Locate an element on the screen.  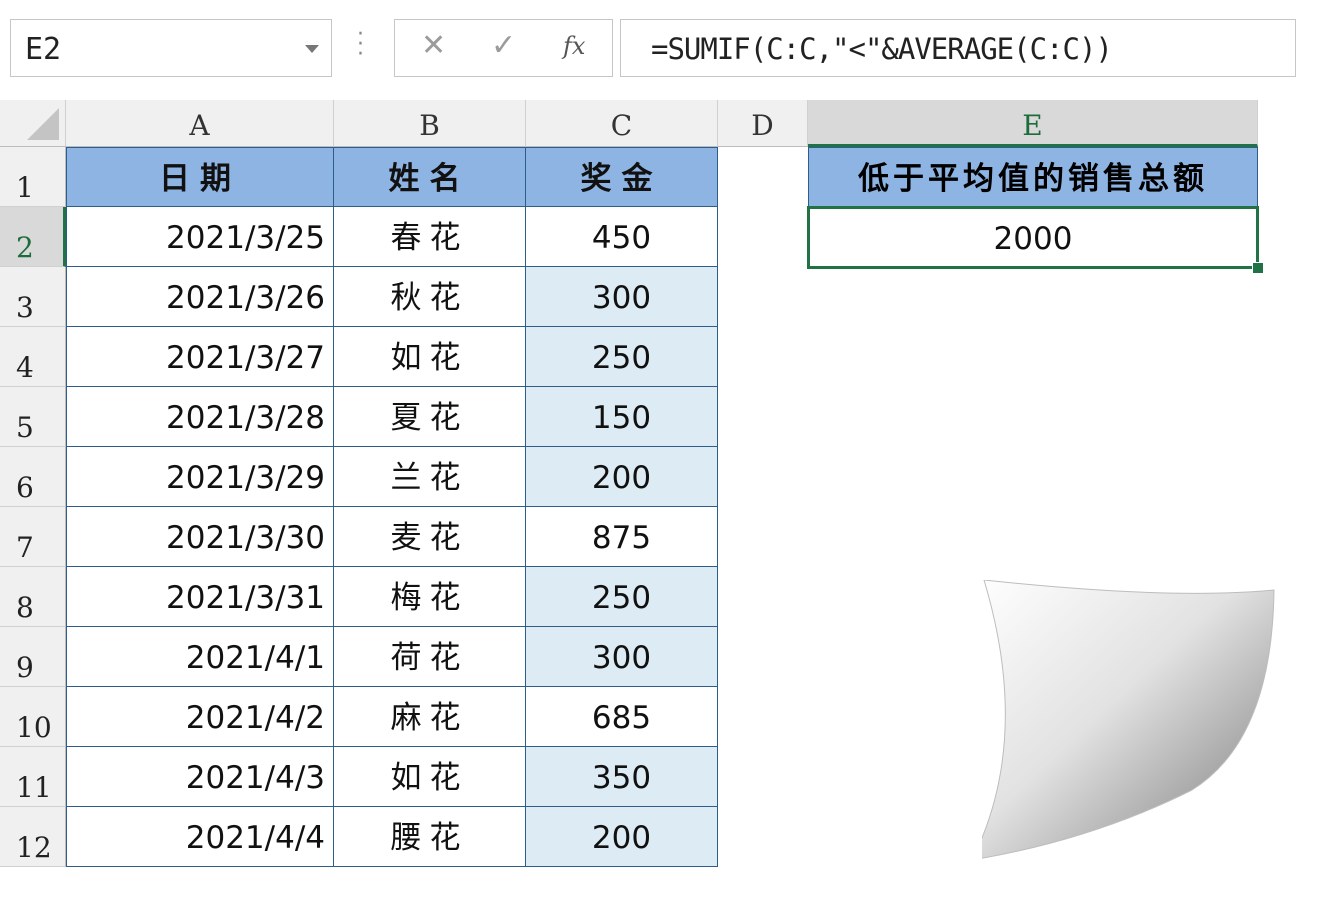
row-number: 10 is located at coordinates (34, 727).